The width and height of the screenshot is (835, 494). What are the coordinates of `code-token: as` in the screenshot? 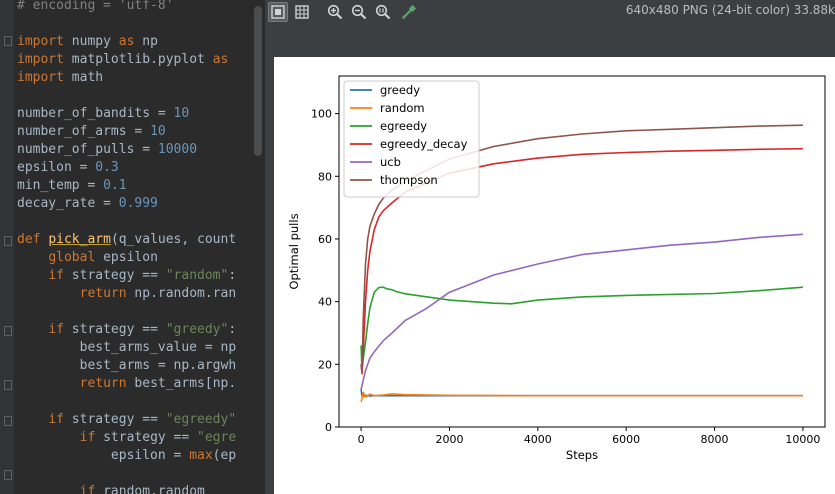 It's located at (130, 41).